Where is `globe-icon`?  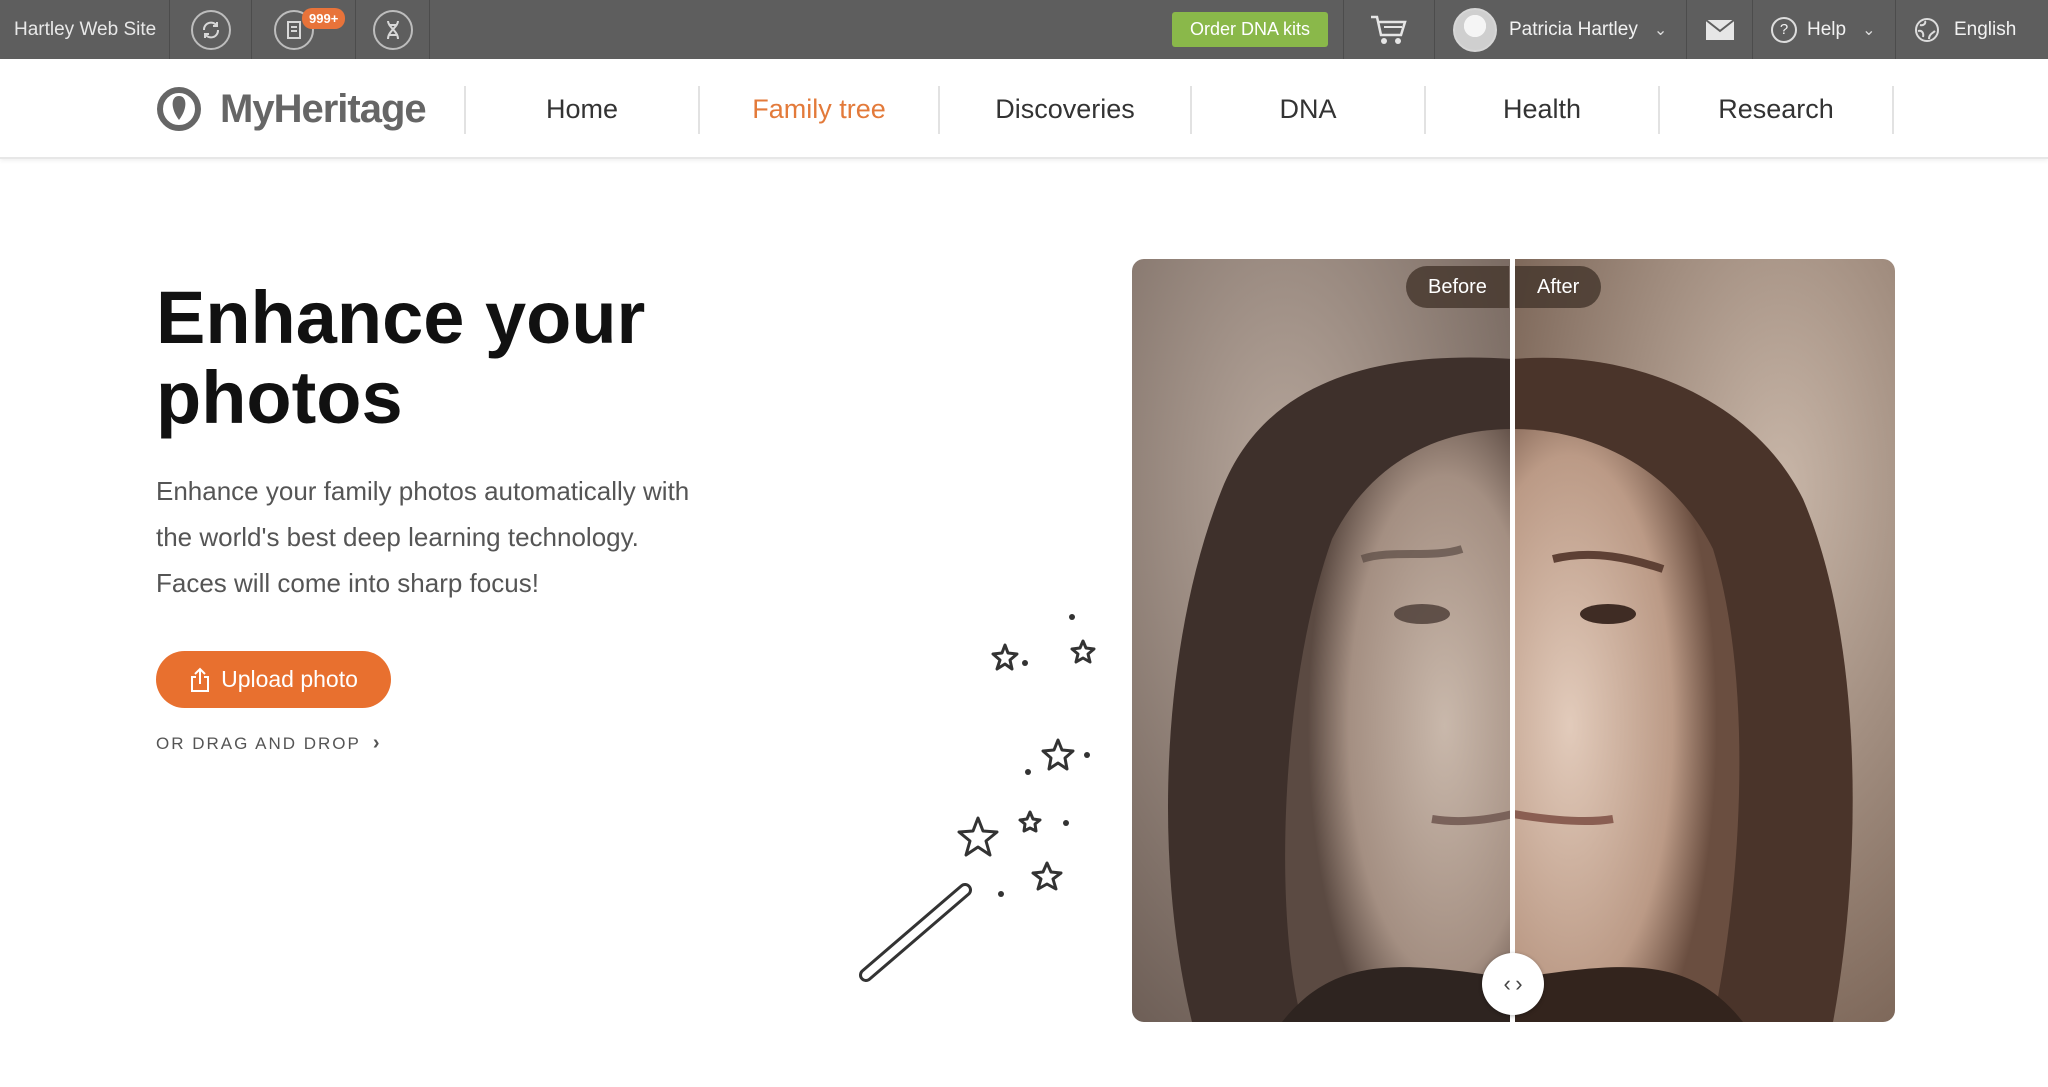 globe-icon is located at coordinates (1927, 29).